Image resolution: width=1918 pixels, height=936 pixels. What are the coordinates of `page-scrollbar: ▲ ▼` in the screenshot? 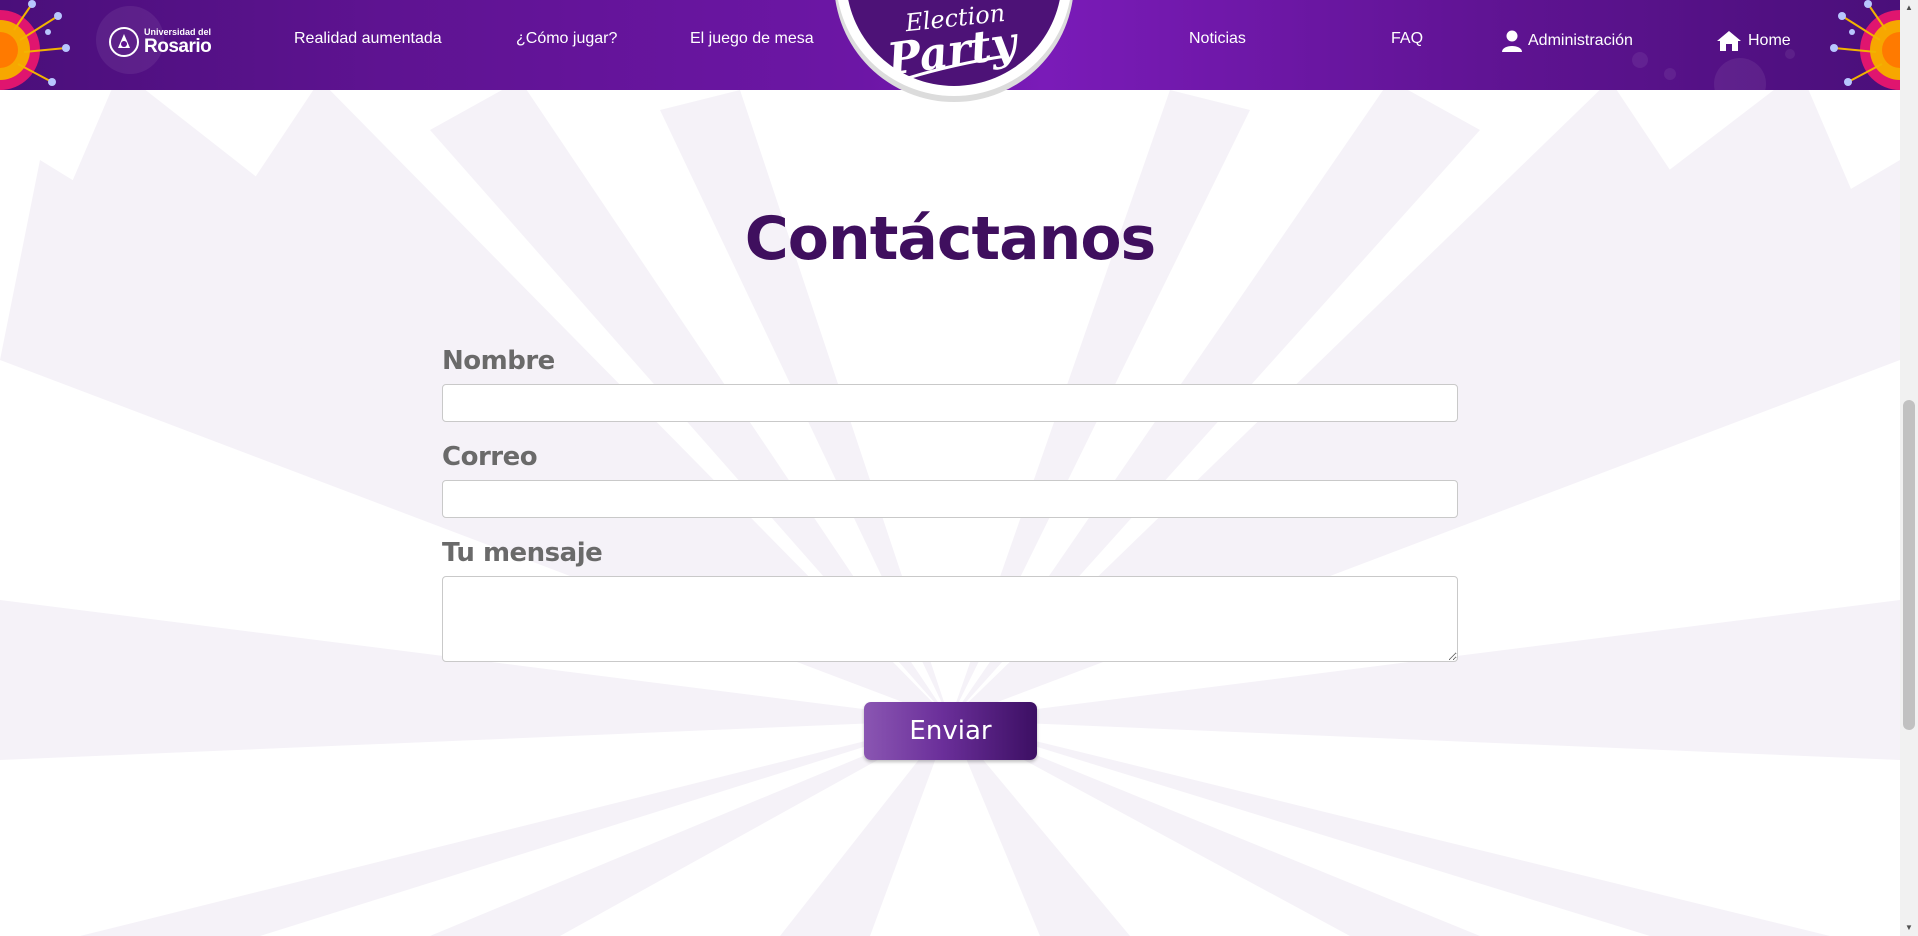 It's located at (1909, 468).